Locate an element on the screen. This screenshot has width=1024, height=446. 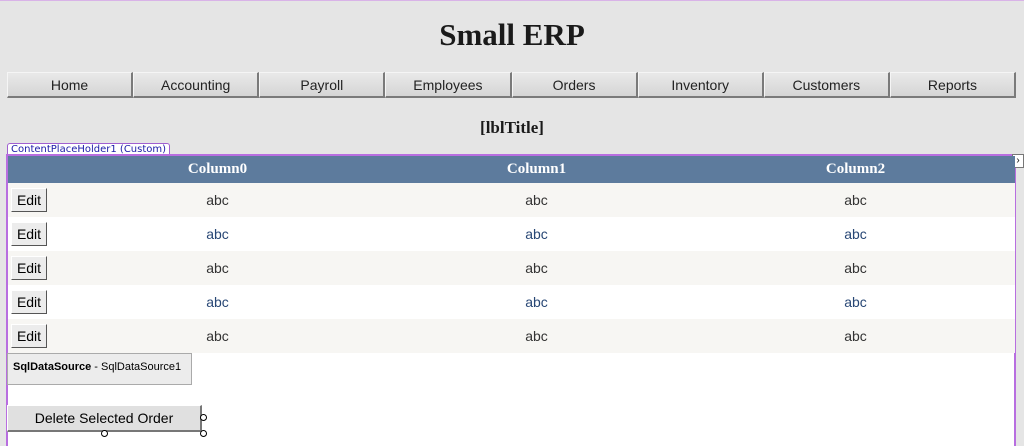
page-title-label: [lblTitle] is located at coordinates (512, 127).